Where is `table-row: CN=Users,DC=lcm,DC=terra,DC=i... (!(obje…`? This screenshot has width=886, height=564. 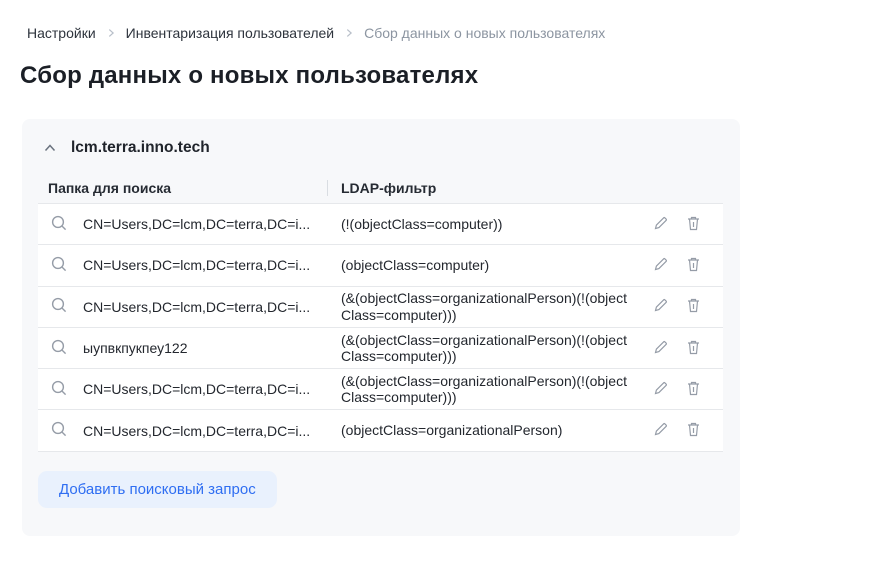 table-row: CN=Users,DC=lcm,DC=terra,DC=i... (!(obje… is located at coordinates (380, 225).